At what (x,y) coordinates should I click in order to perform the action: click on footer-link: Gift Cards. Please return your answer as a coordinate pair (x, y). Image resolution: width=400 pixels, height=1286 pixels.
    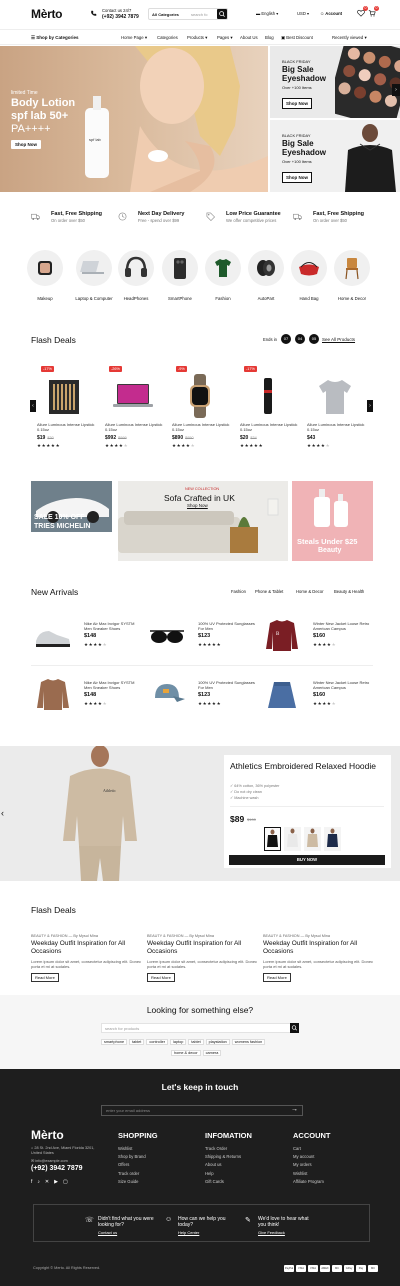
    Looking at the image, I should click on (228, 1182).